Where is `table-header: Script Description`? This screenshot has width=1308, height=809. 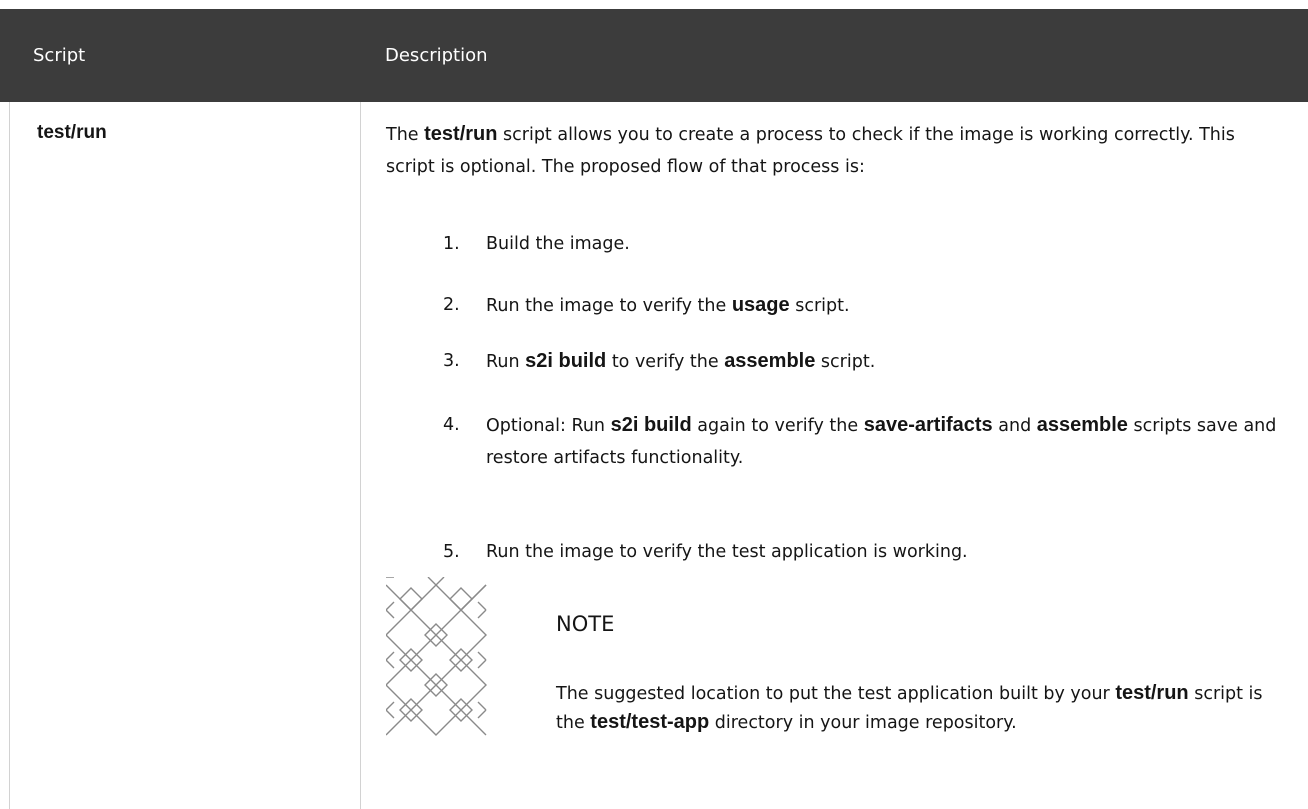
table-header: Script Description is located at coordinates (654, 55).